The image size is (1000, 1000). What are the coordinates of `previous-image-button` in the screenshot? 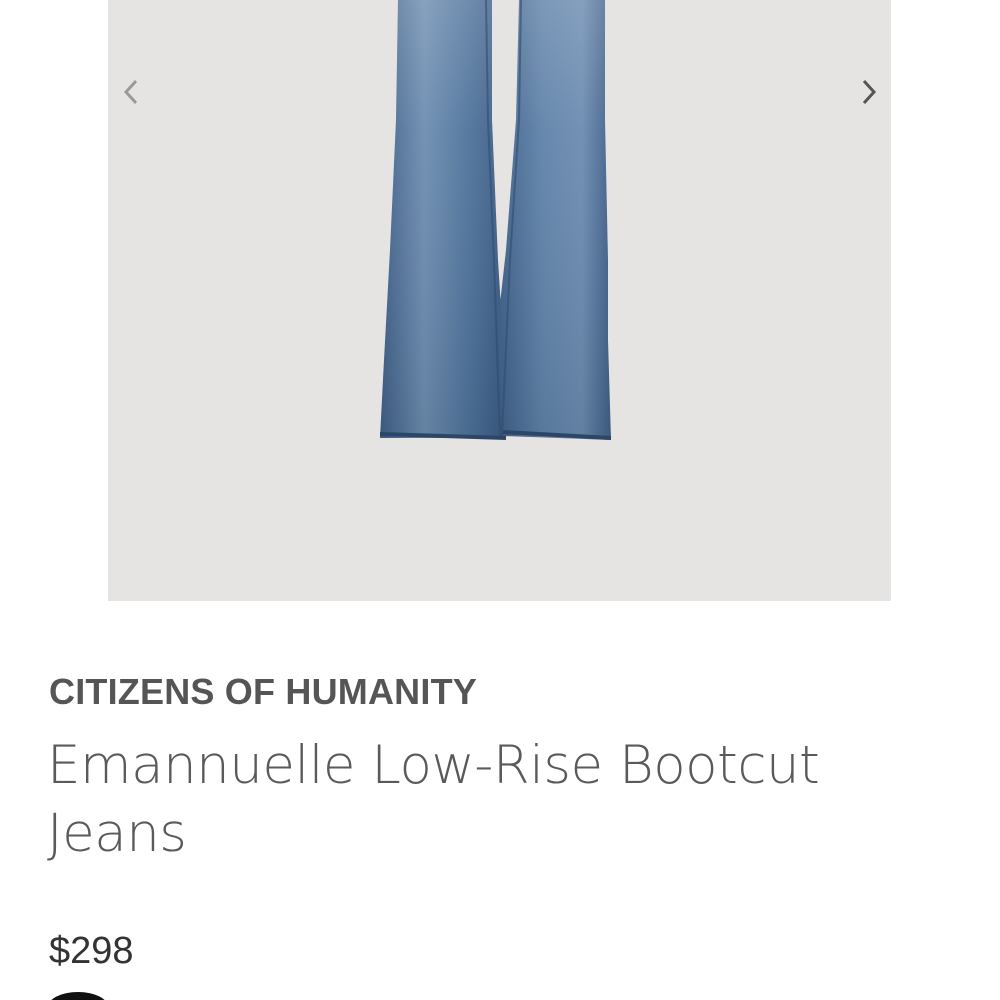 It's located at (130, 92).